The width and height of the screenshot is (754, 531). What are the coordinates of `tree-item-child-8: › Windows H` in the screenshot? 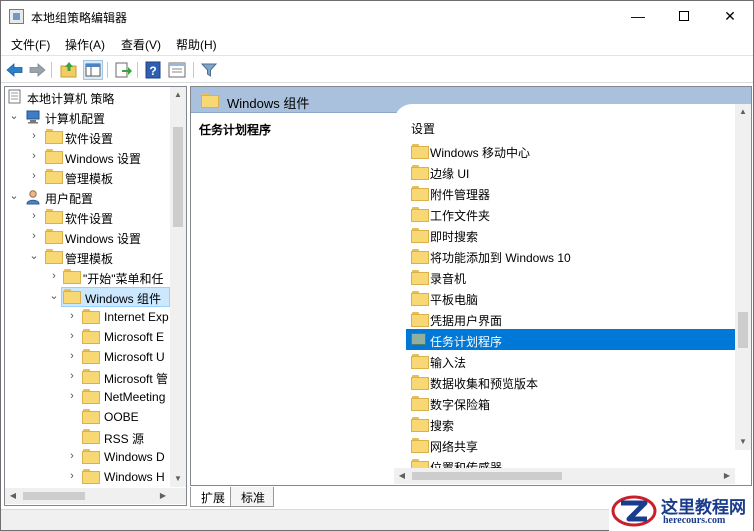 It's located at (87, 477).